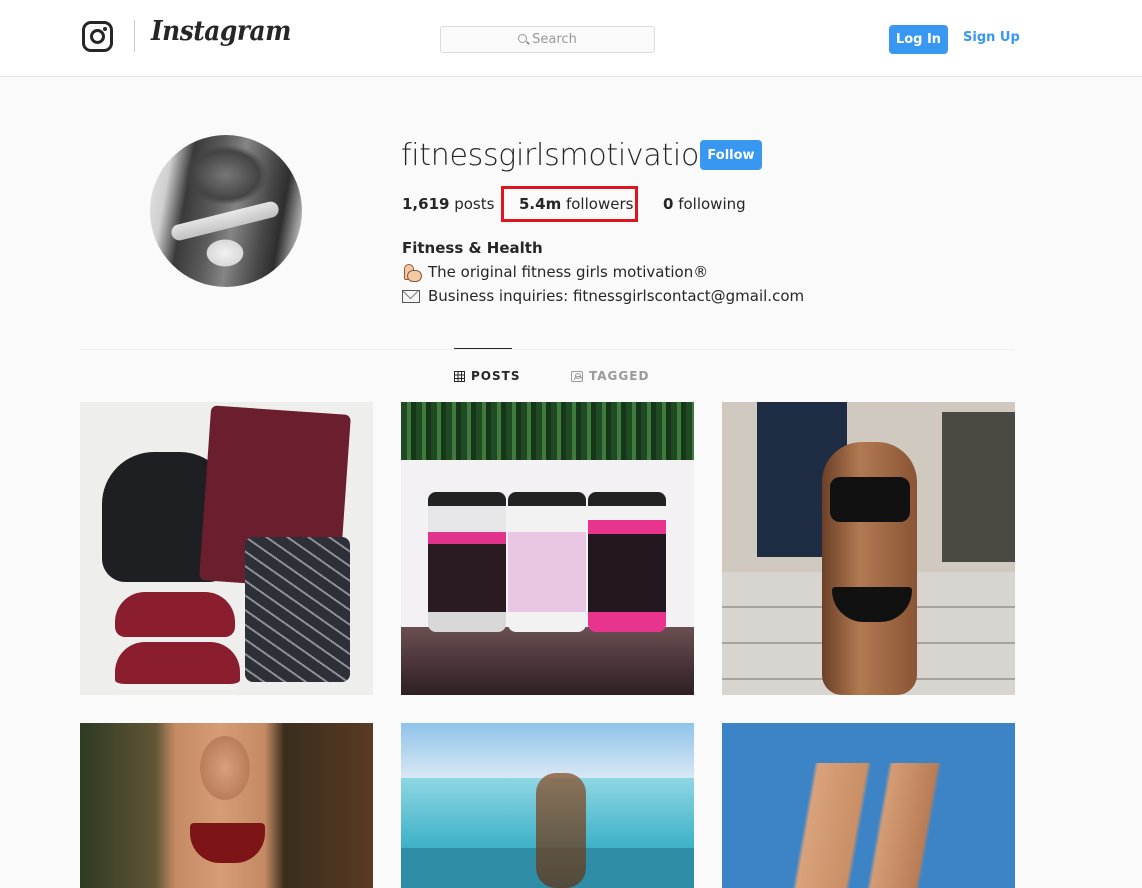 The height and width of the screenshot is (888, 1142). I want to click on top-navigation-bar: Instagram Search Log In Sign Up, so click(571, 38).